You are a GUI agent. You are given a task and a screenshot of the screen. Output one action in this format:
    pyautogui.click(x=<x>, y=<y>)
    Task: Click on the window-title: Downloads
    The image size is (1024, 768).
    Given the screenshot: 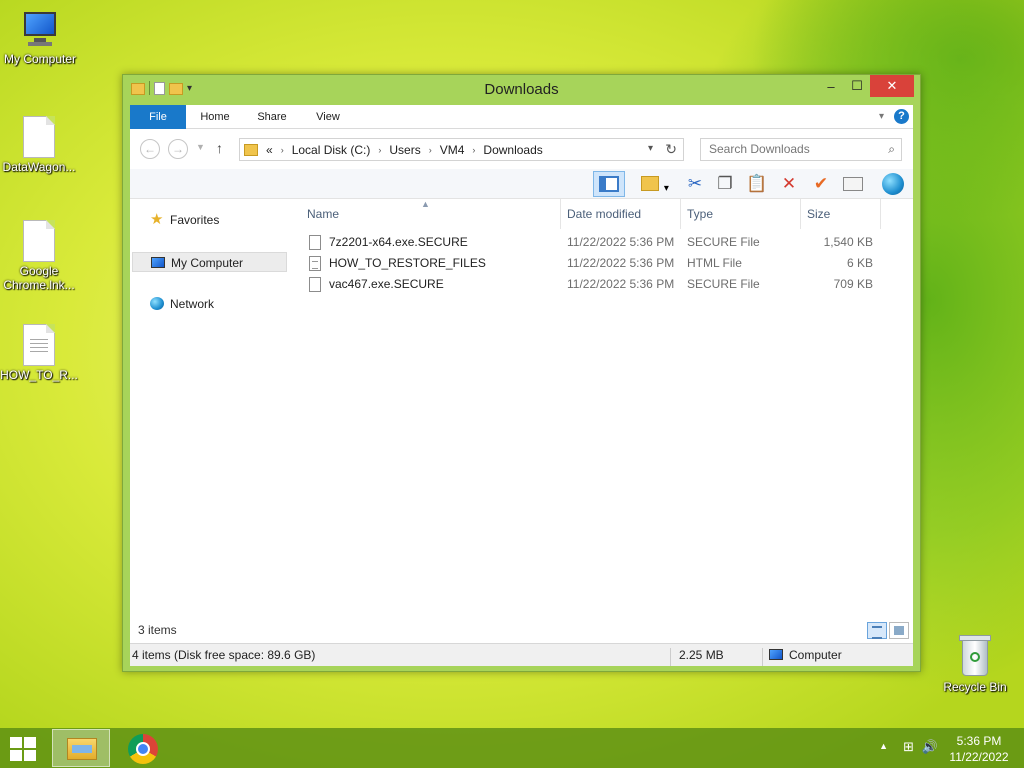 What is the action you would take?
    pyautogui.click(x=521, y=89)
    